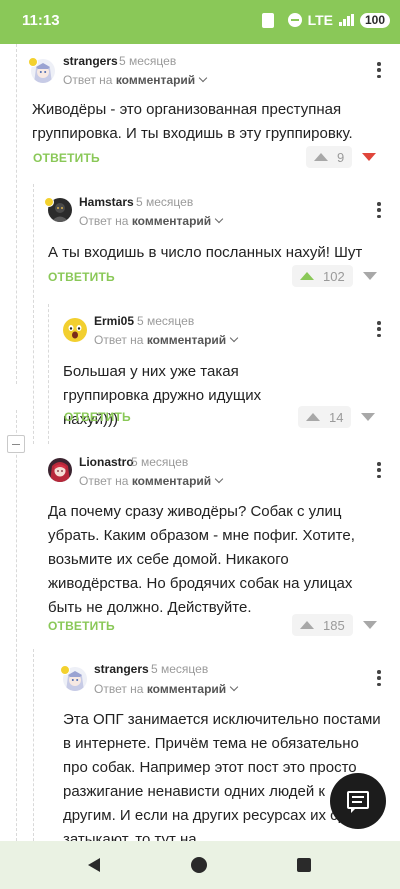 This screenshot has height=889, width=400. Describe the element at coordinates (41, 20) in the screenshot. I see `status-time: 11:13` at that location.